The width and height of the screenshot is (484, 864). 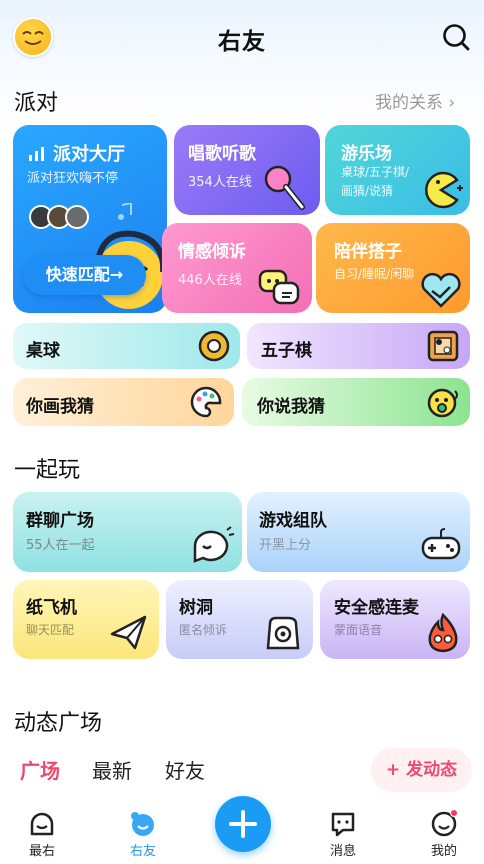 What do you see at coordinates (443, 346) in the screenshot?
I see `chessboard-icon` at bounding box center [443, 346].